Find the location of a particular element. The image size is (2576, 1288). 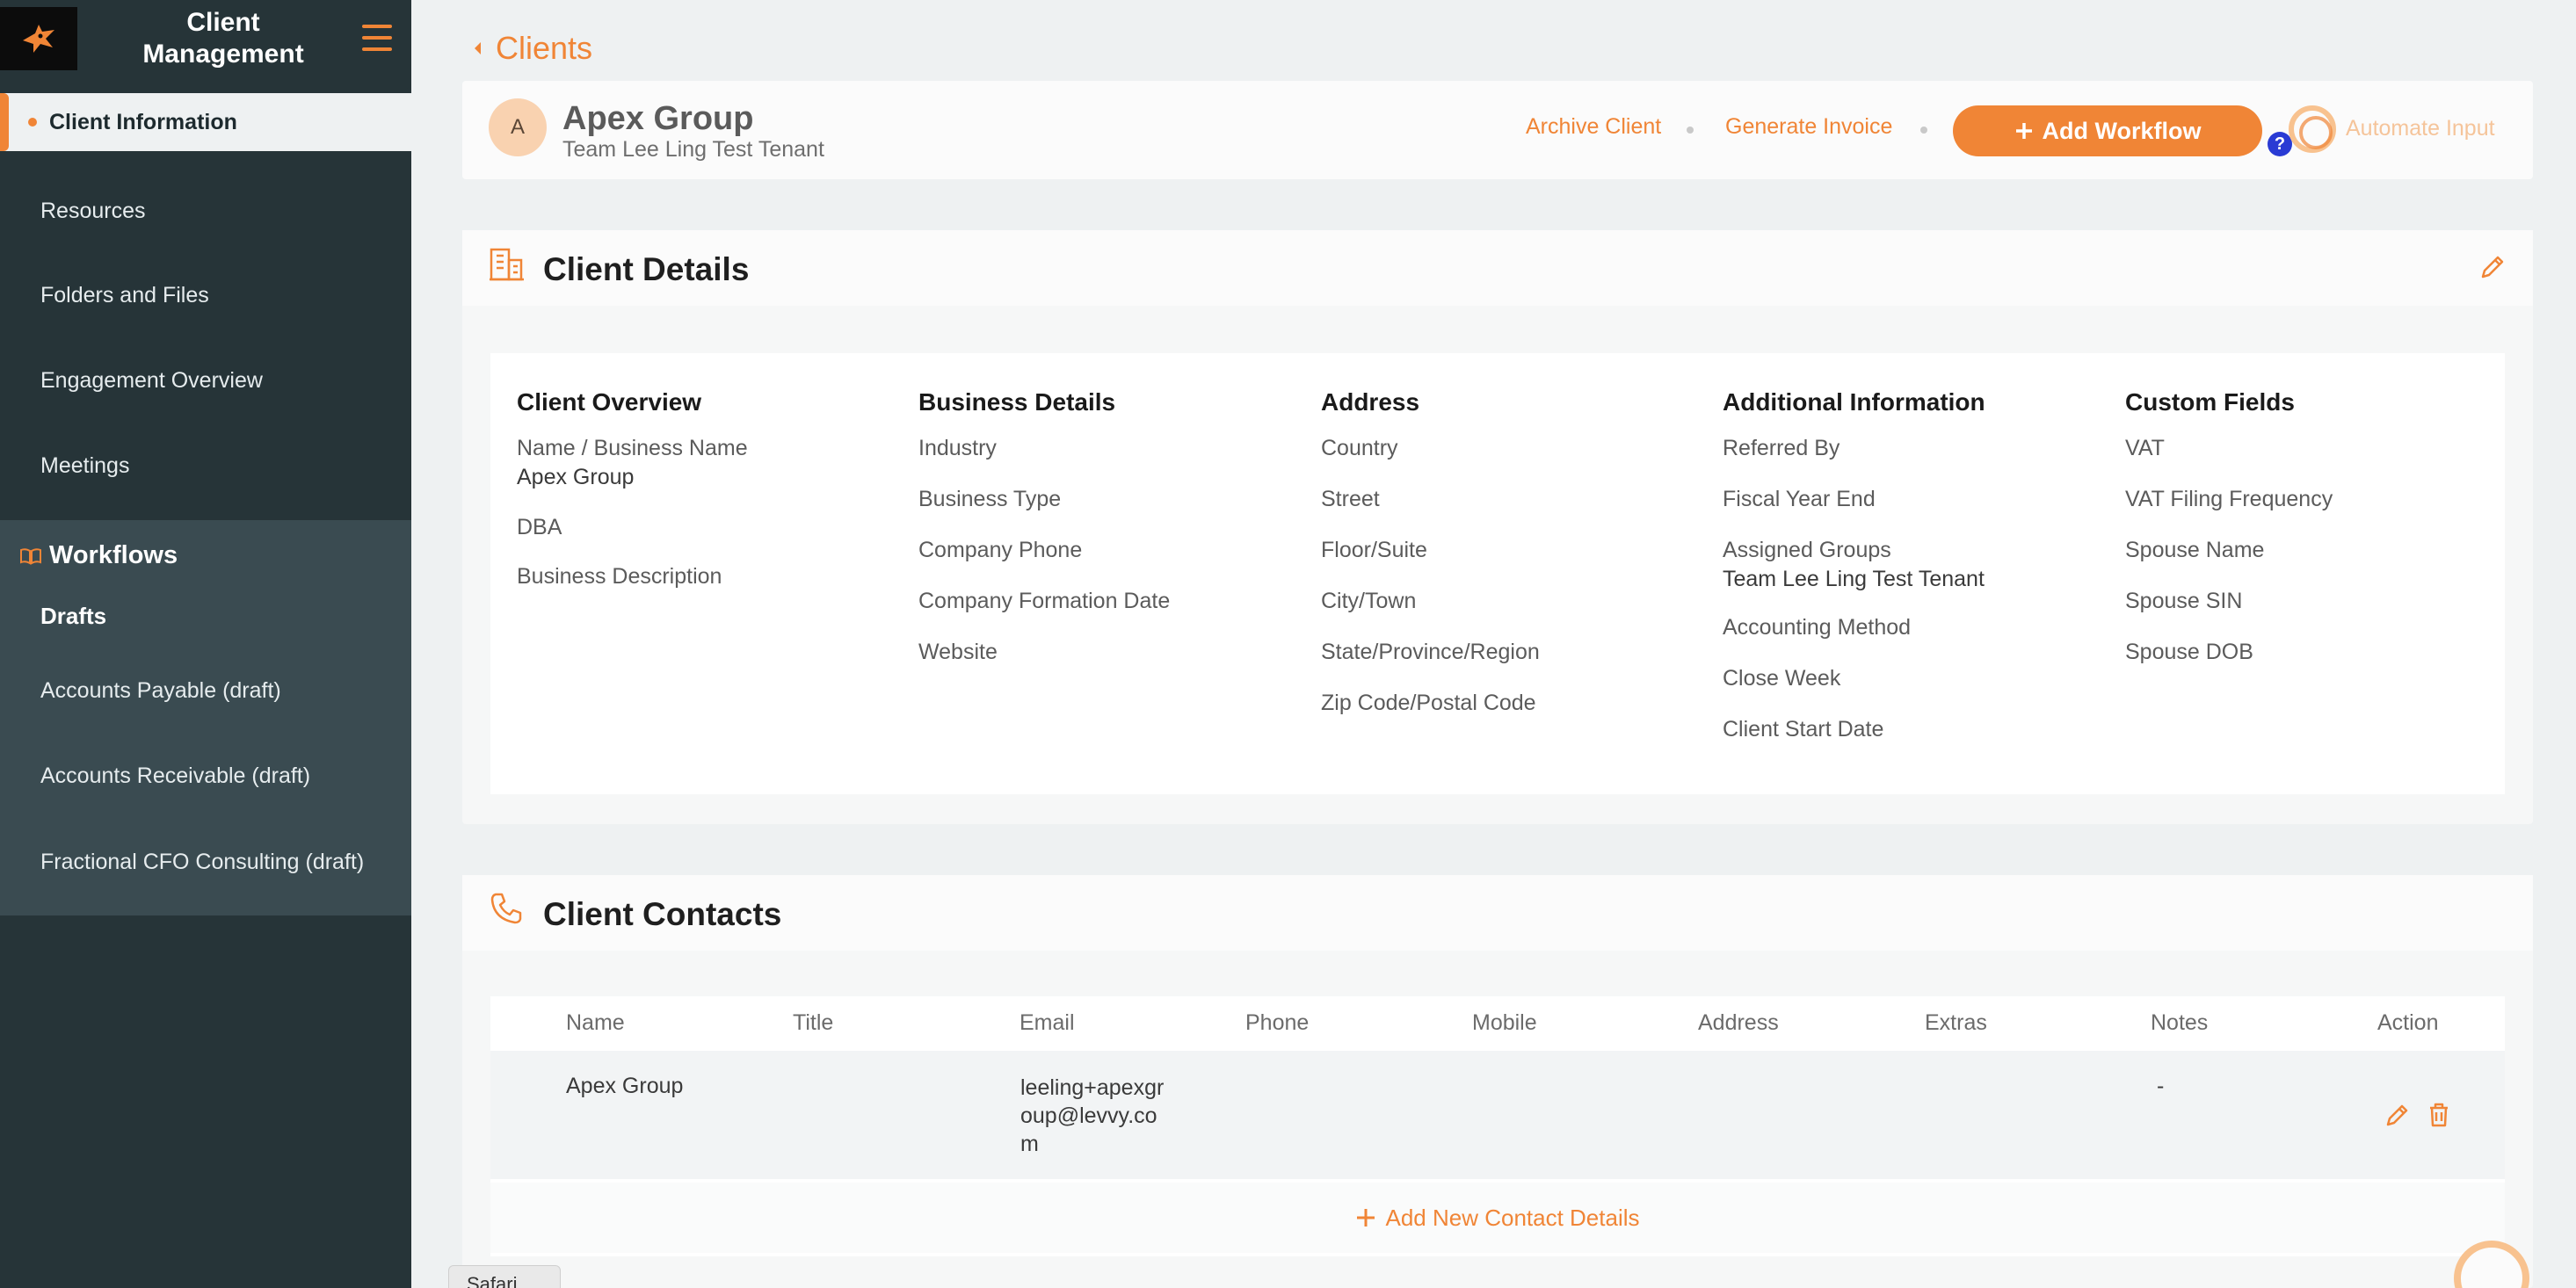

field-company-formation-date: Company Formation Date is located at coordinates (1111, 614).